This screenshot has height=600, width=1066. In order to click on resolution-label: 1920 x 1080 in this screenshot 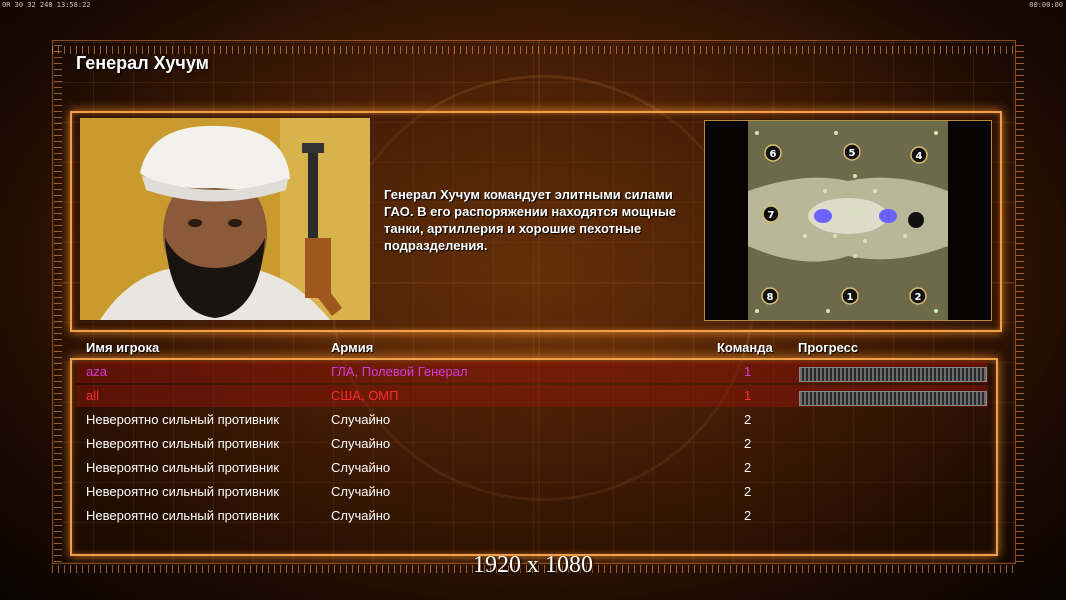, I will do `click(533, 565)`.